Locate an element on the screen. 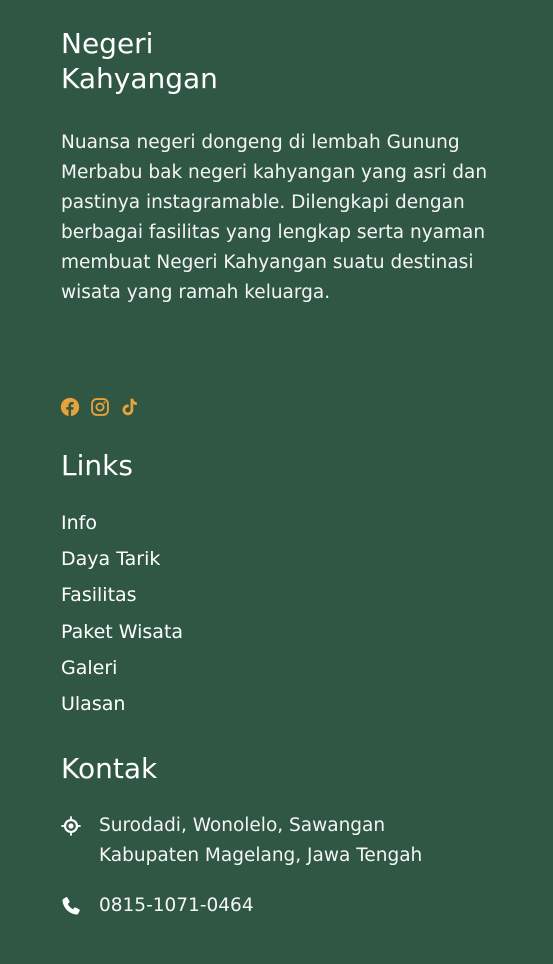 Image resolution: width=553 pixels, height=964 pixels. contact-phone: 0815-1071-0464 is located at coordinates (157, 906).